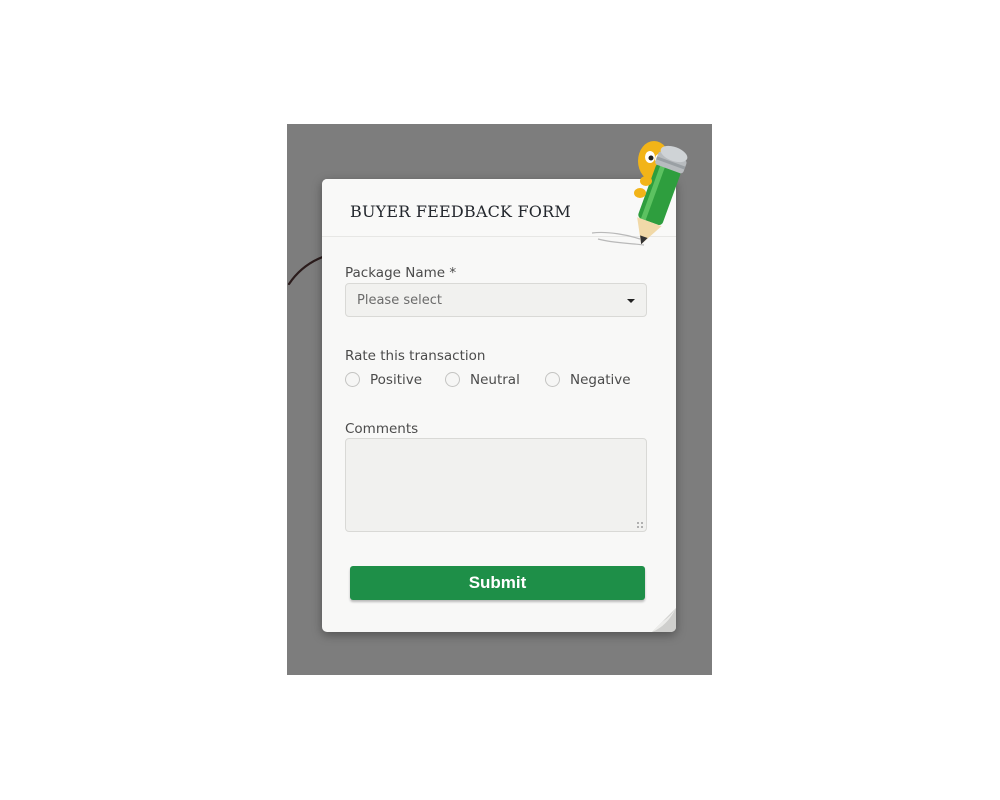 This screenshot has height=800, width=1000. What do you see at coordinates (401, 273) in the screenshot?
I see `package-name-label: Package Name *` at bounding box center [401, 273].